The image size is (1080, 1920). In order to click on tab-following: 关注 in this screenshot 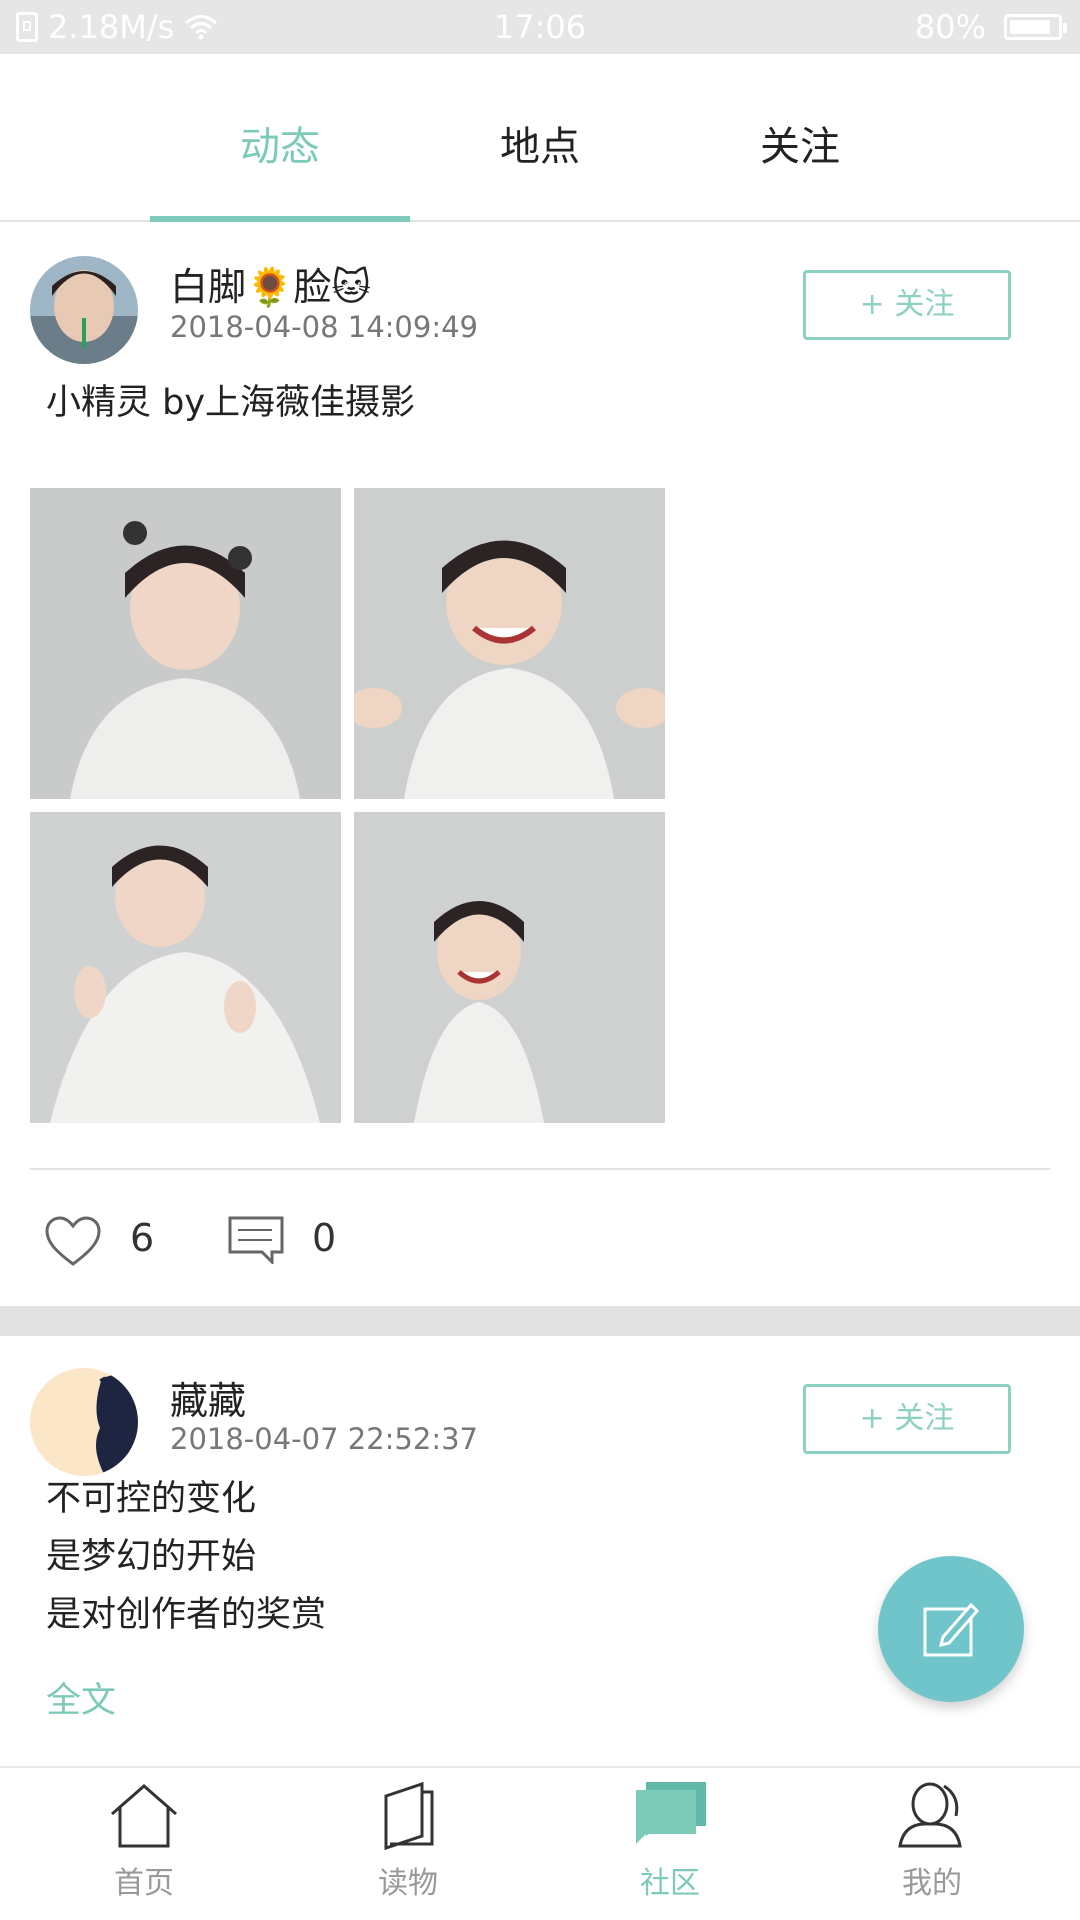, I will do `click(800, 143)`.